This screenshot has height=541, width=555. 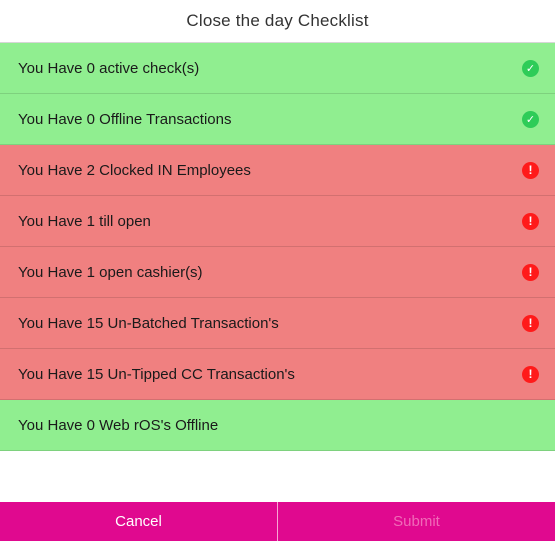 What do you see at coordinates (277, 68) in the screenshot?
I see `checklist-item-active-checks: You Have 0 active check(s) ✓` at bounding box center [277, 68].